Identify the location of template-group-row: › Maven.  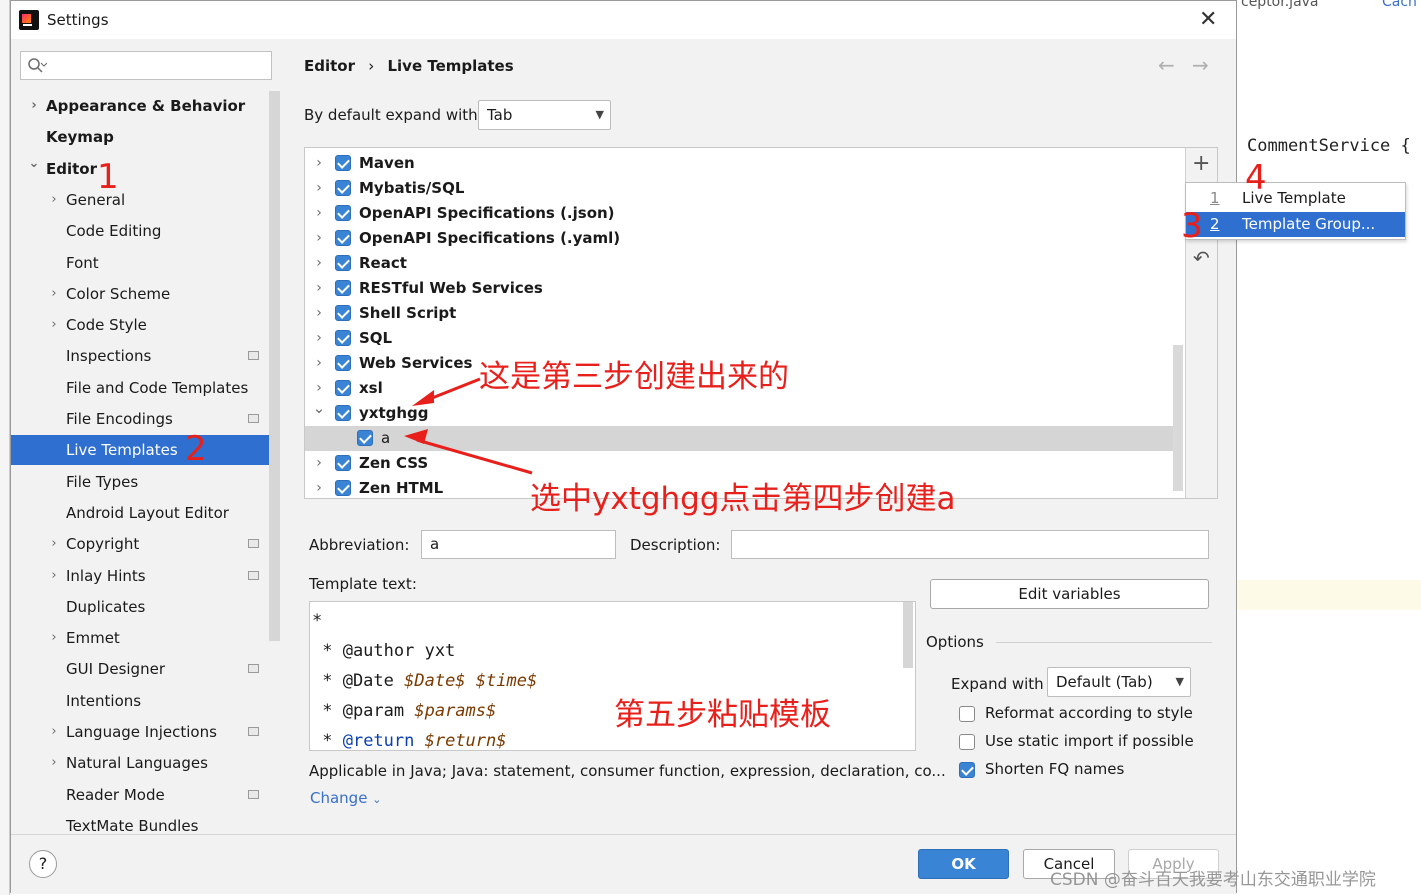
(744, 163).